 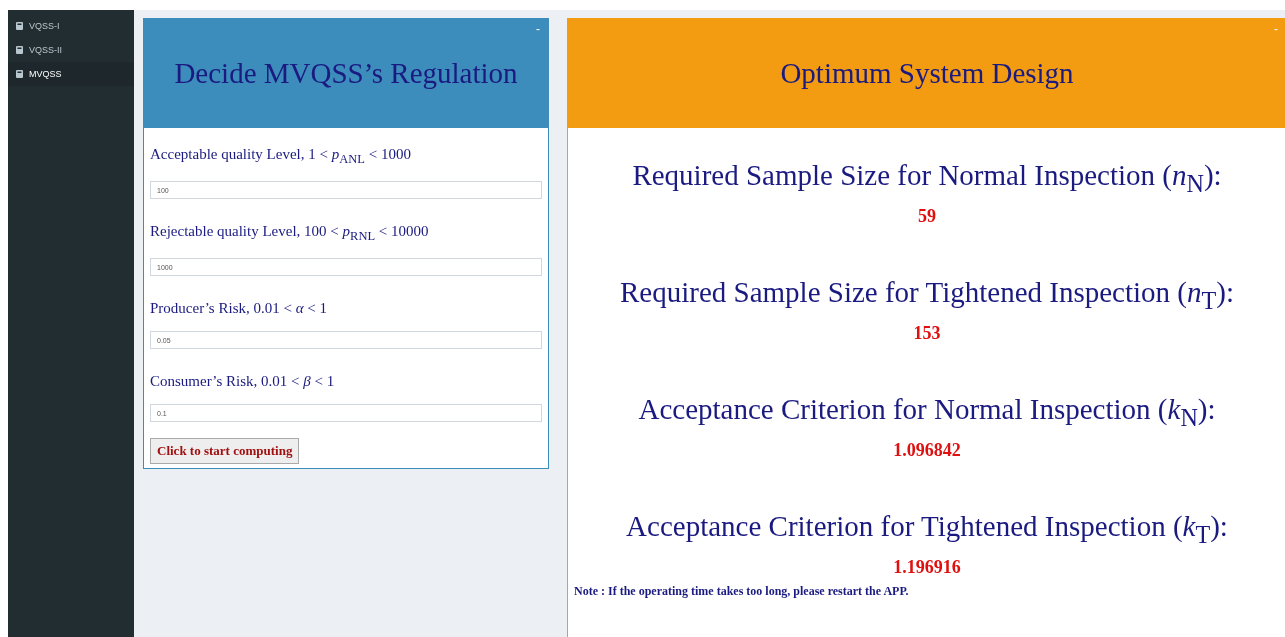 I want to click on result-heading: Acceptance Criterion for Tightened Inspection (k$_{T}$):, so click(x=927, y=526).